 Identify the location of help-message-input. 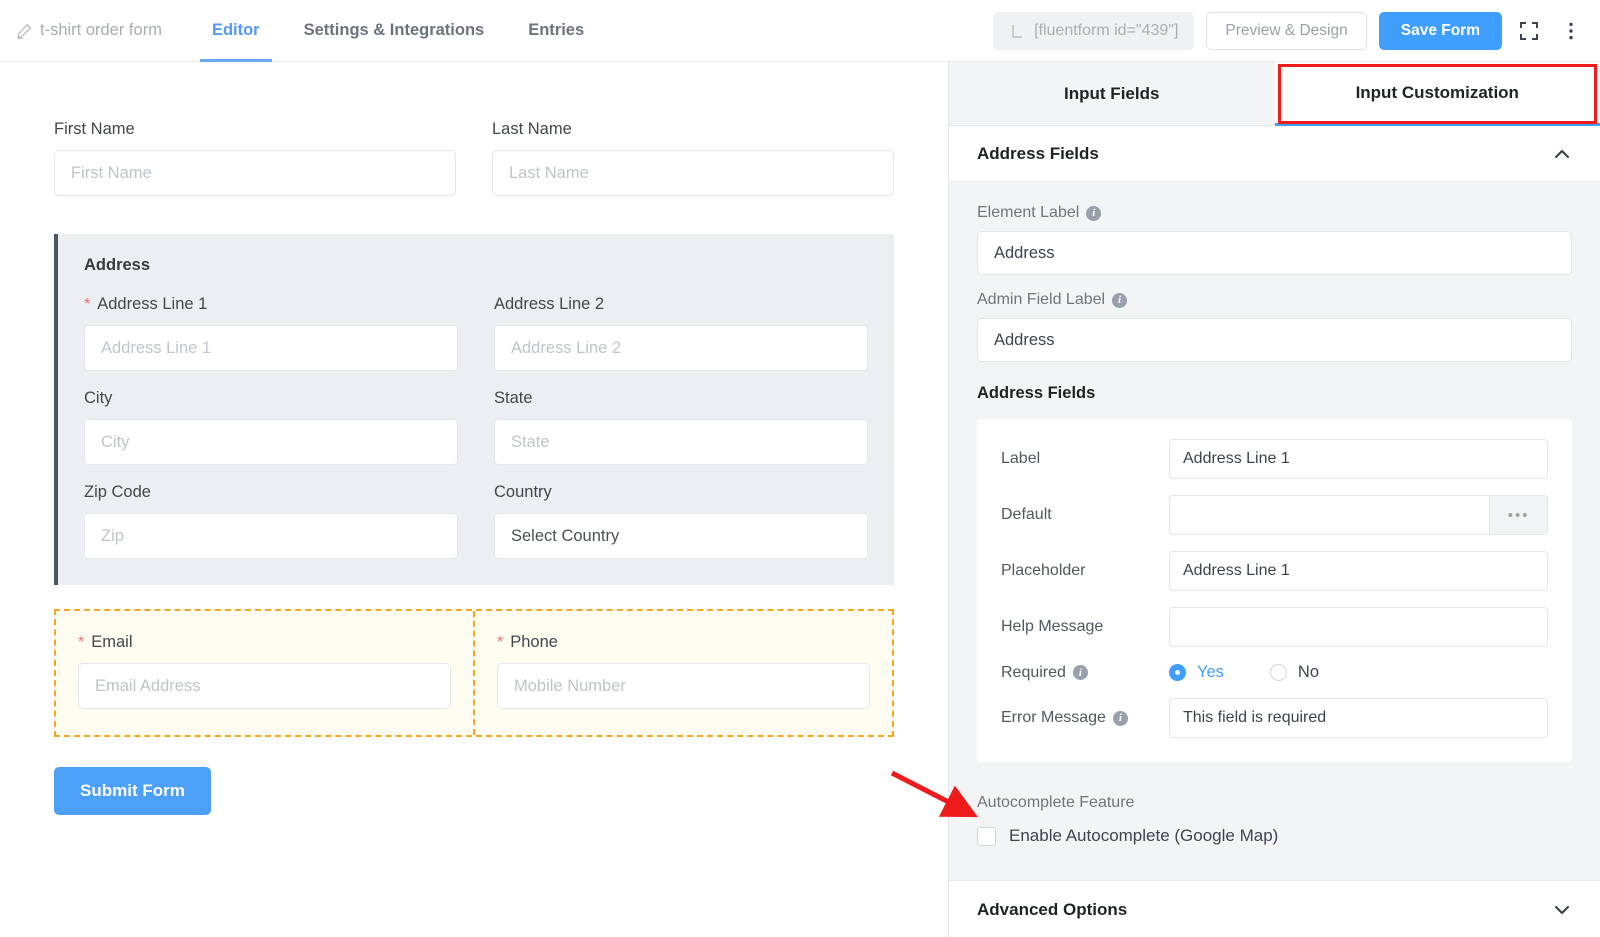
(1358, 627).